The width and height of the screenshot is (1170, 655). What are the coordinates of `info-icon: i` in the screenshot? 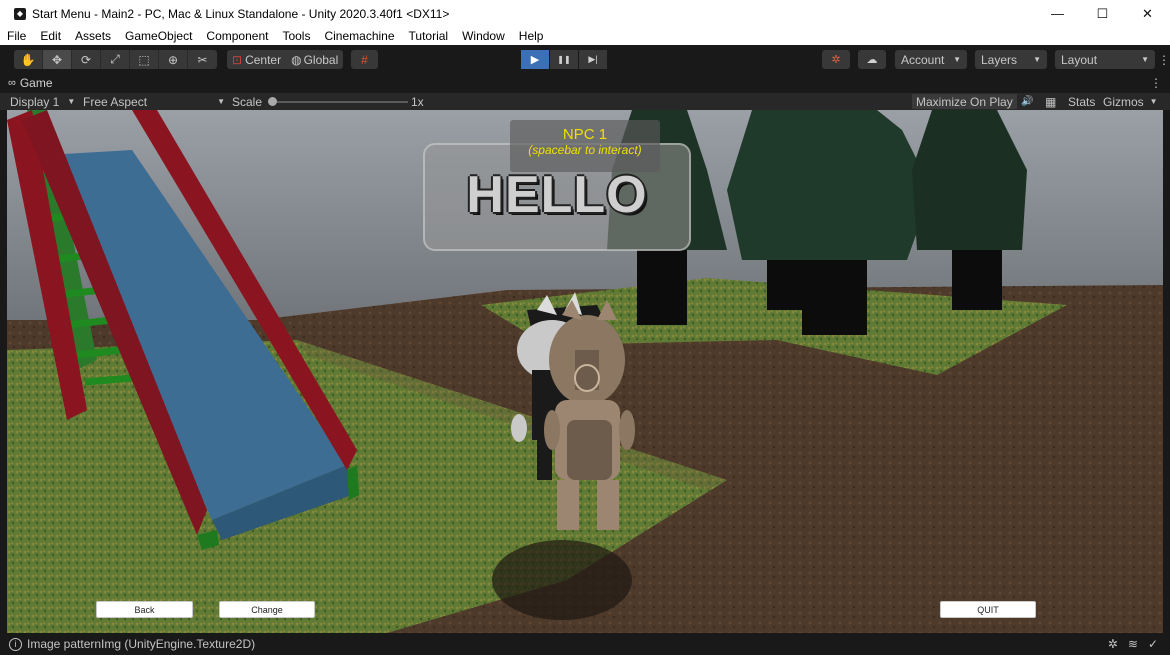 It's located at (15, 644).